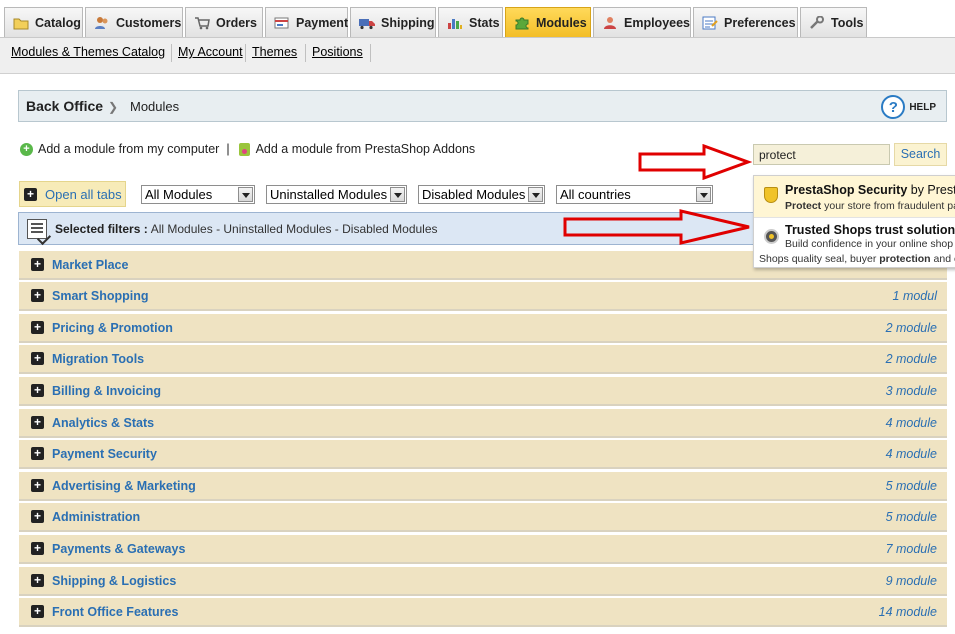 The height and width of the screenshot is (634, 955). What do you see at coordinates (102, 23) in the screenshot?
I see `customers-icon` at bounding box center [102, 23].